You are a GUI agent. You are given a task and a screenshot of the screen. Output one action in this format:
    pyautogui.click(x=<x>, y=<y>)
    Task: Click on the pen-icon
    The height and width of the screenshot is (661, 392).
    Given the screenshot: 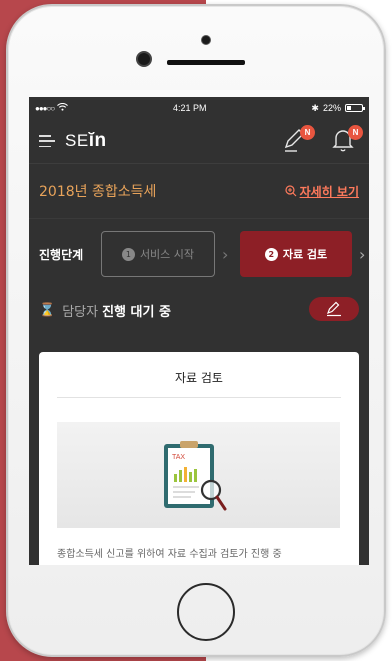 What is the action you would take?
    pyautogui.click(x=333, y=309)
    